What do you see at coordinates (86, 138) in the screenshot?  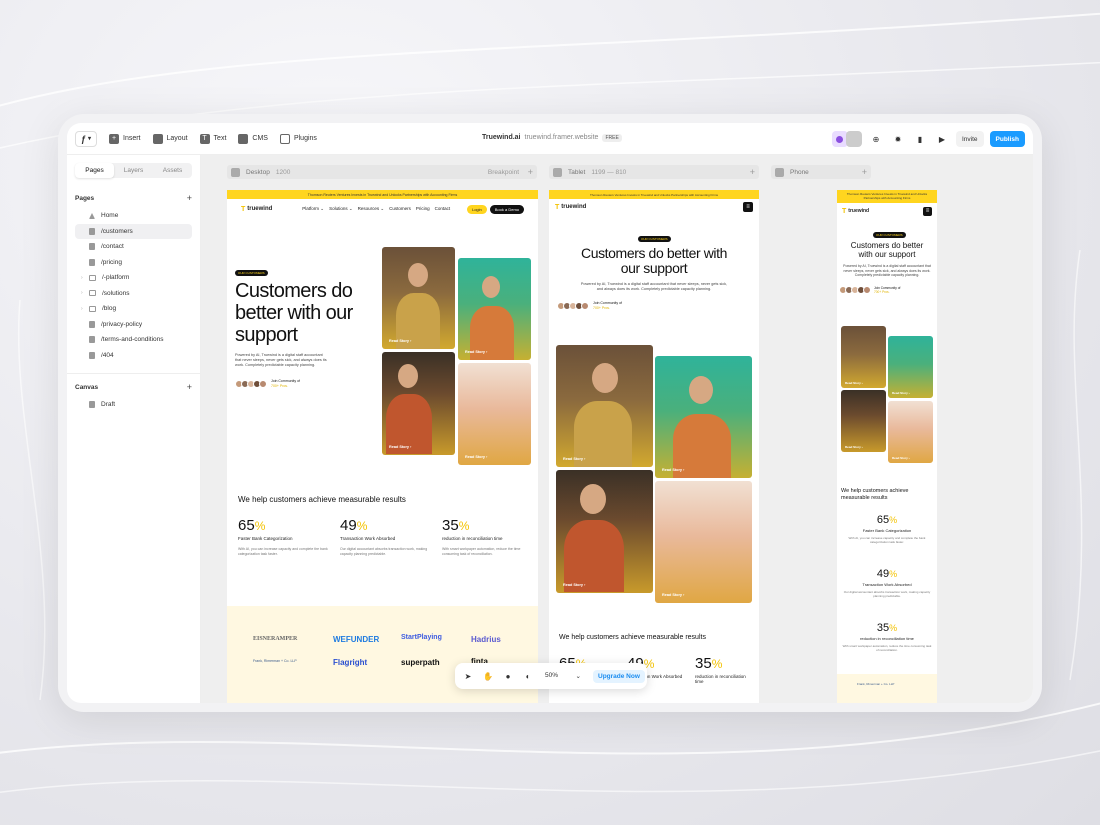 I see `framer-menu-button: ƒ ▾` at bounding box center [86, 138].